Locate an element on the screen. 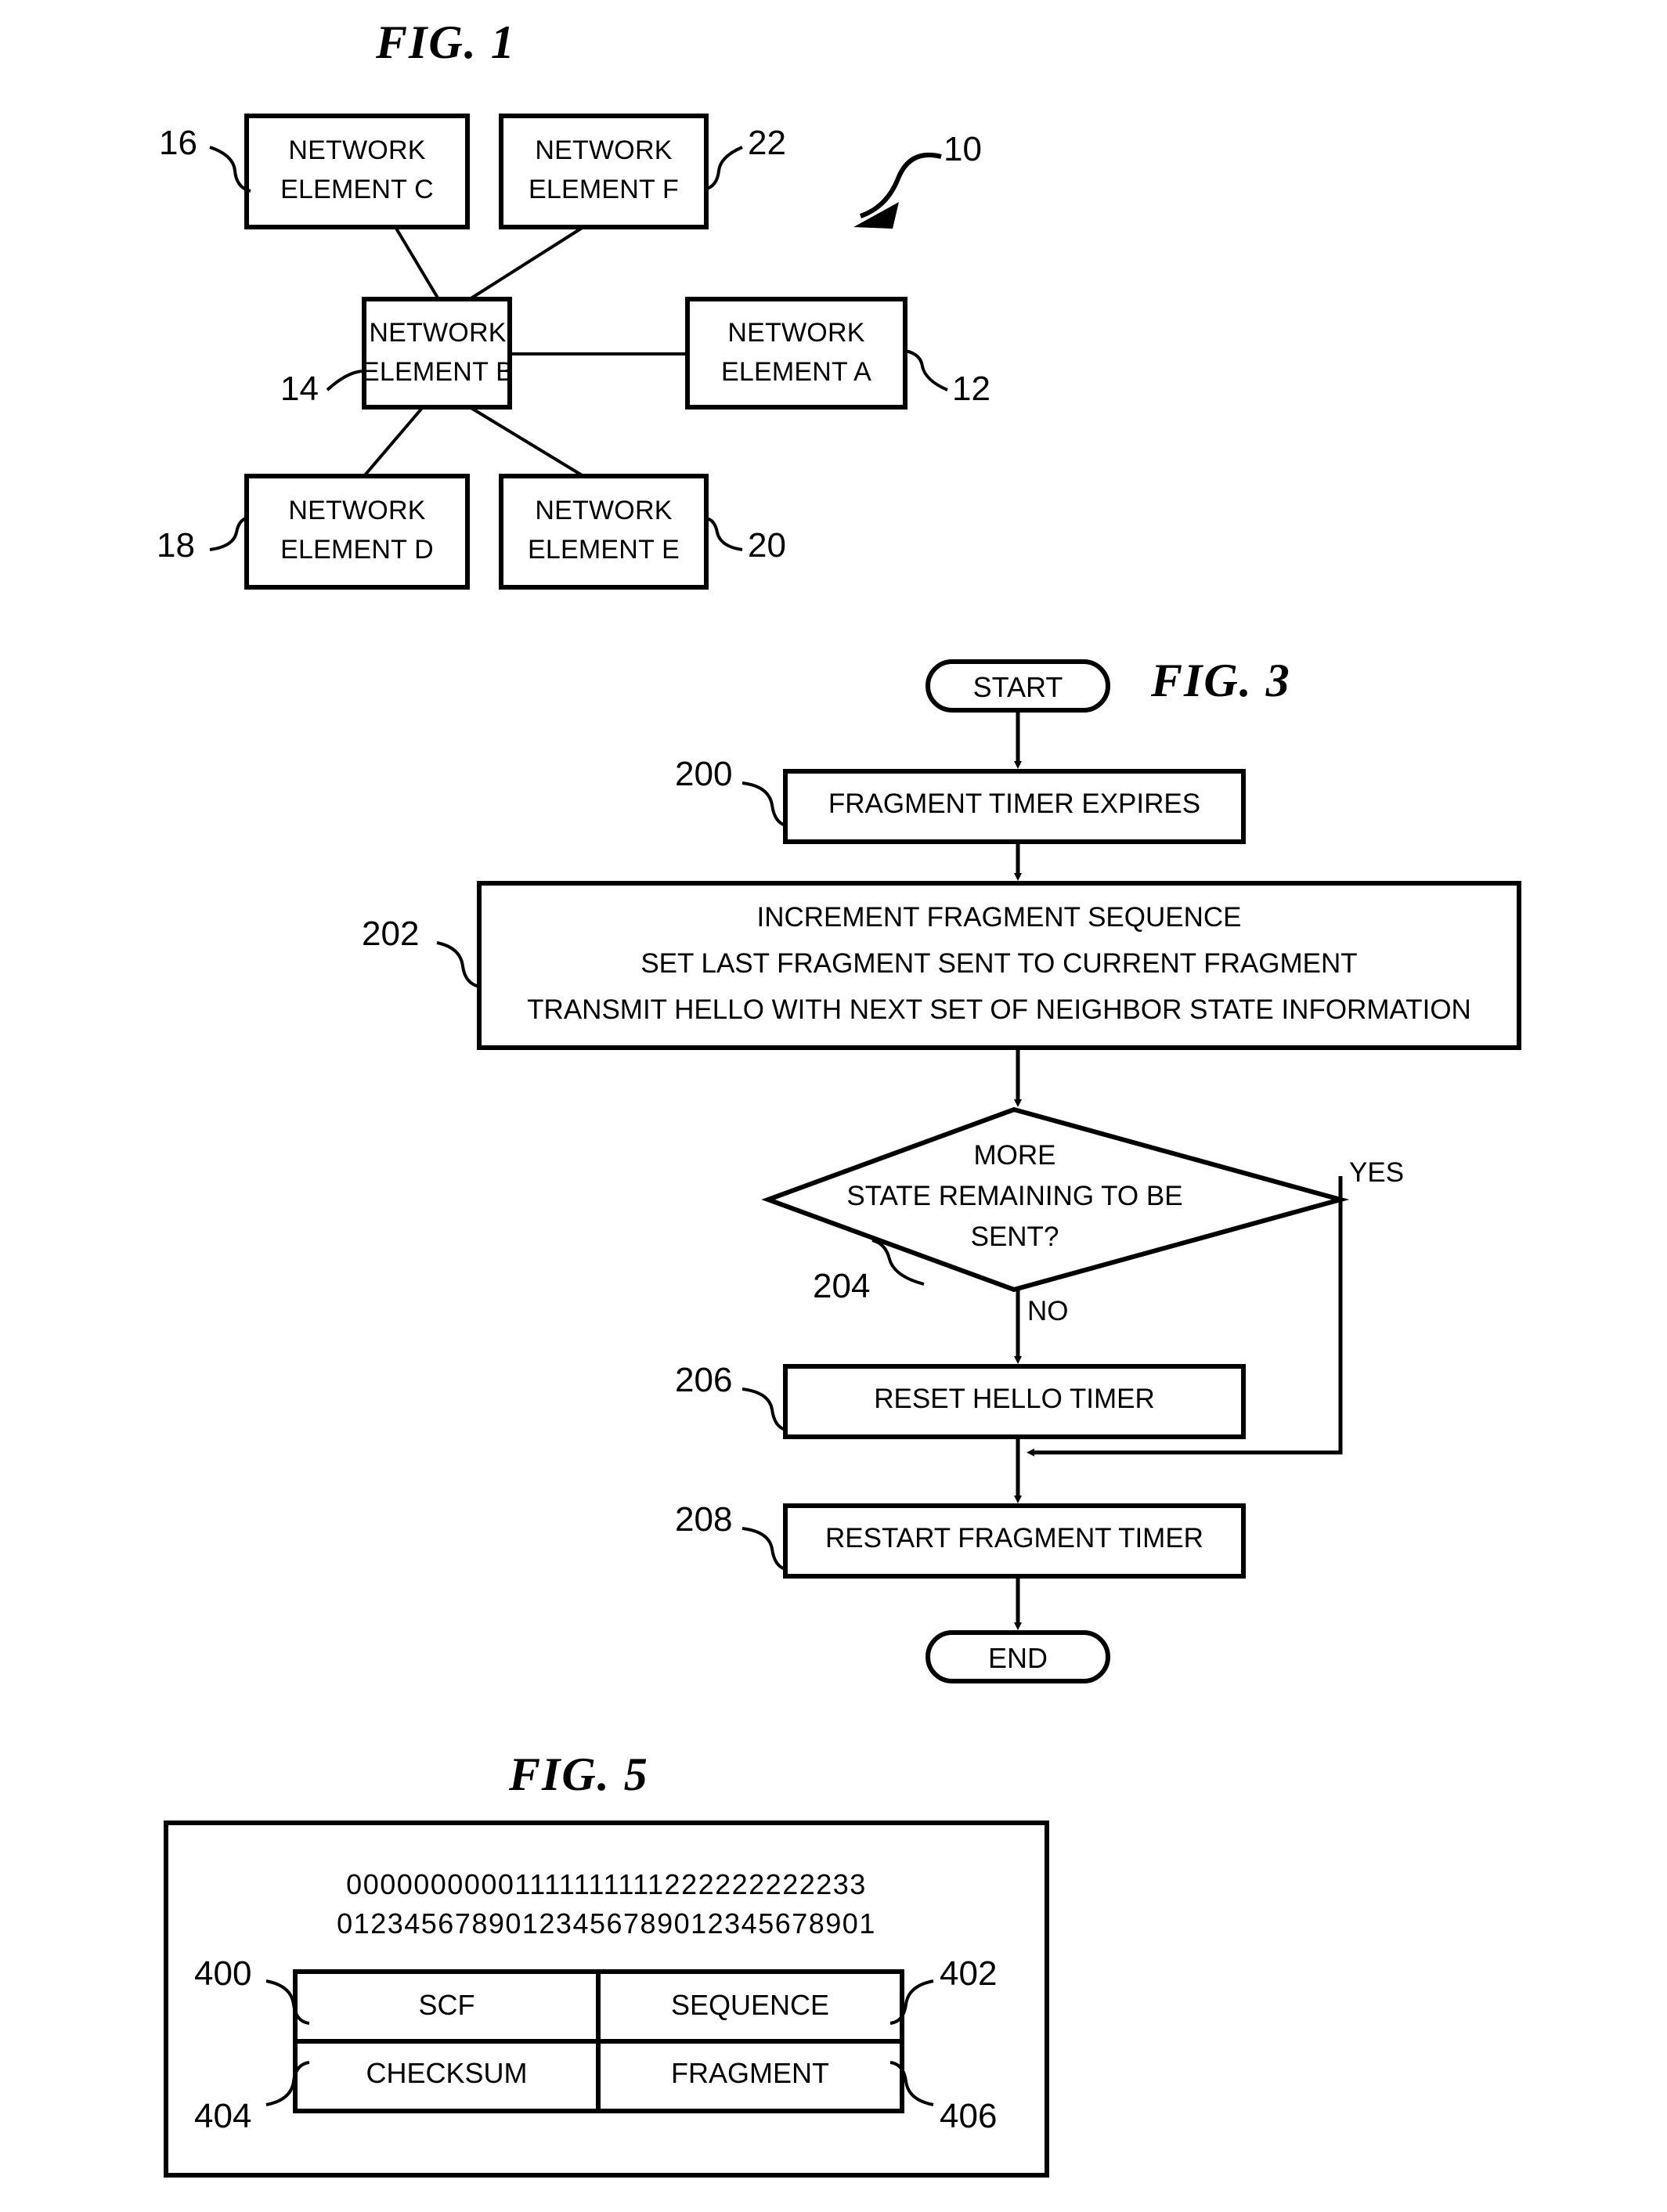  bit-ruler-ones: 01234567890123456789012345678901 is located at coordinates (606, 1924).